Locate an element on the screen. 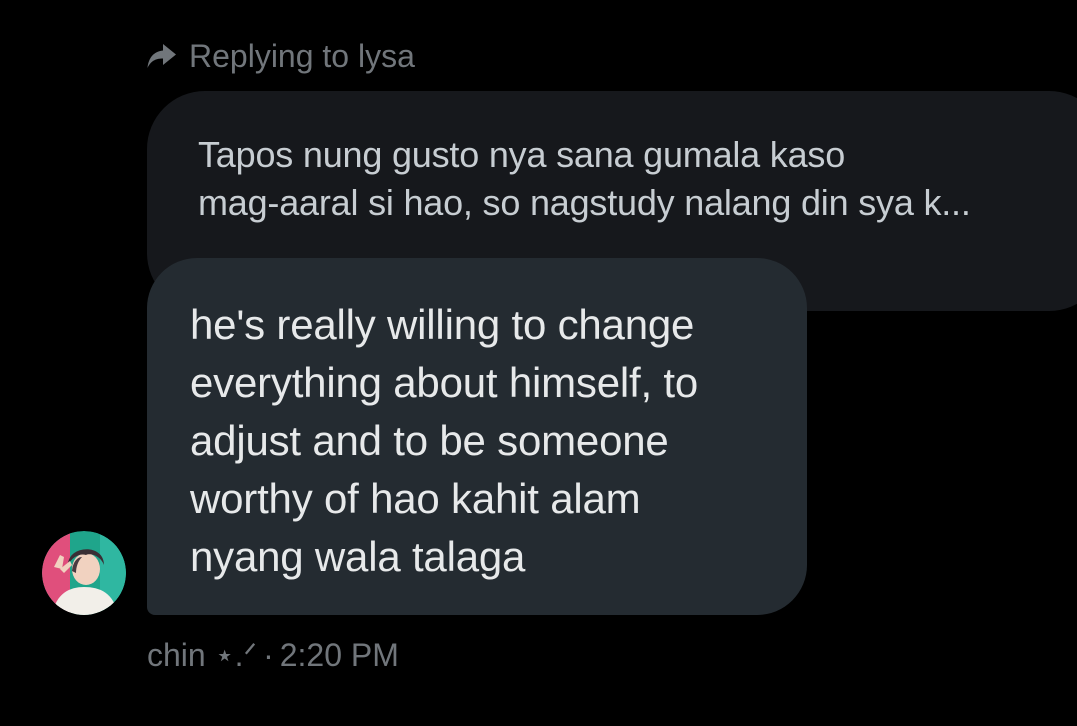 The height and width of the screenshot is (726, 1077). sender-name: chin ⋆.ᐟ is located at coordinates (202, 655).